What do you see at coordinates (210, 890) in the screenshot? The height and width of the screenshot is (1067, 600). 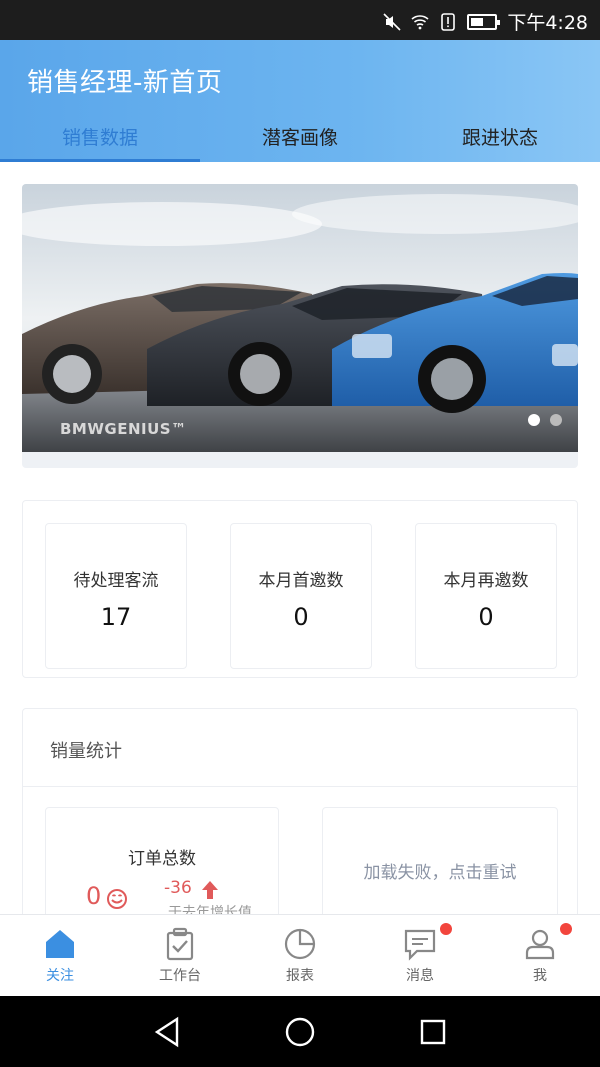 I see `arrow-up-icon` at bounding box center [210, 890].